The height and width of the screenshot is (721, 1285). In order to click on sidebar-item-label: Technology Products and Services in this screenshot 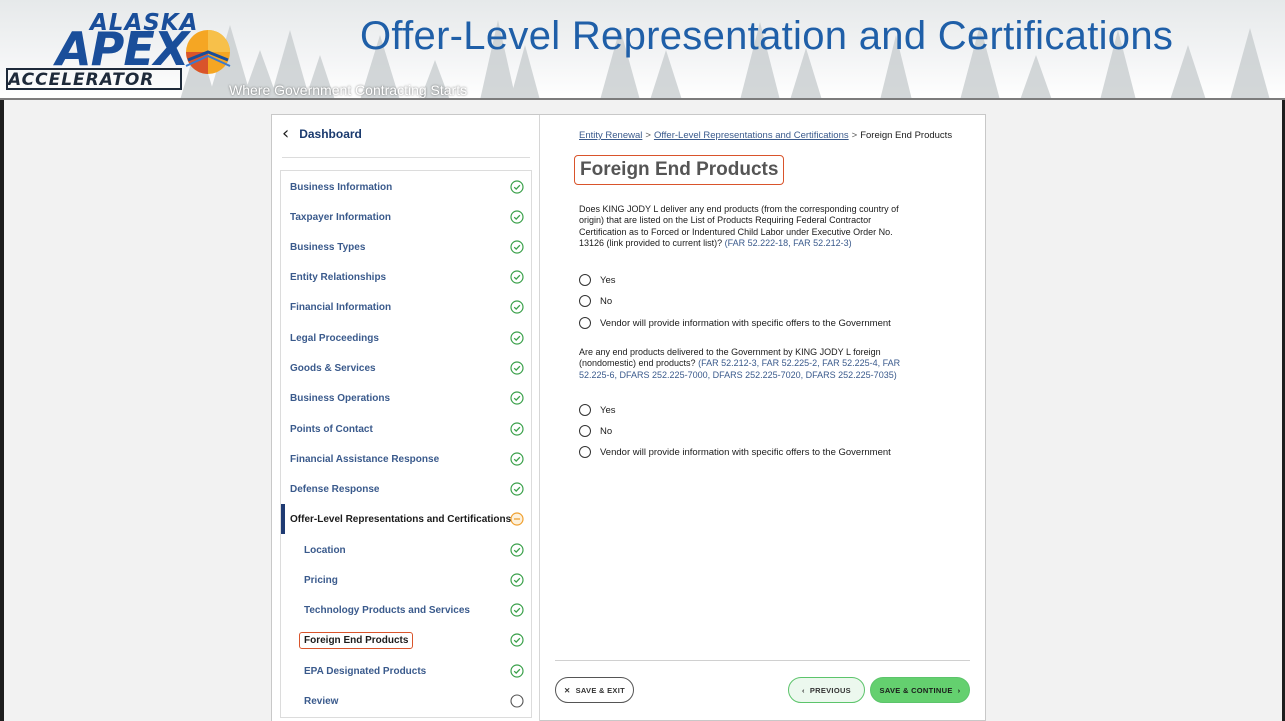, I will do `click(387, 610)`.